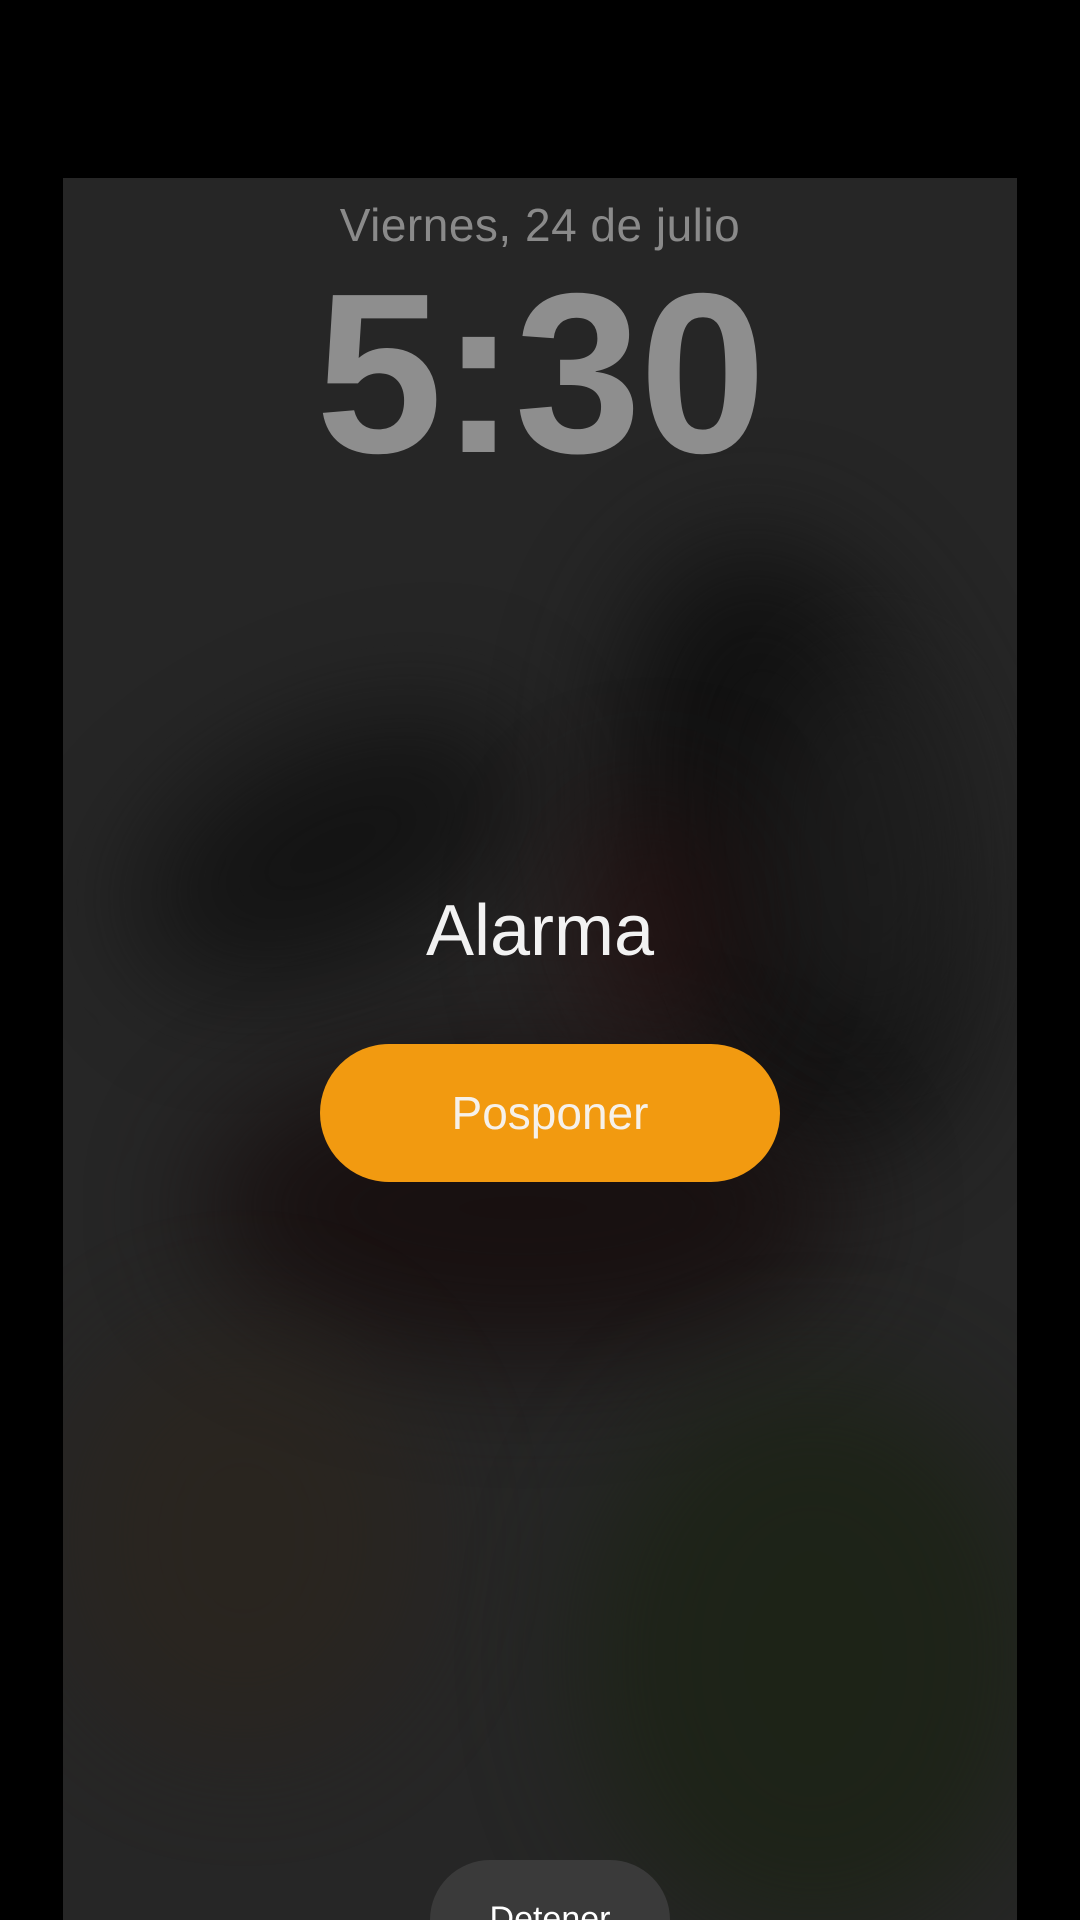  What do you see at coordinates (540, 931) in the screenshot?
I see `alarm-title: Alarma` at bounding box center [540, 931].